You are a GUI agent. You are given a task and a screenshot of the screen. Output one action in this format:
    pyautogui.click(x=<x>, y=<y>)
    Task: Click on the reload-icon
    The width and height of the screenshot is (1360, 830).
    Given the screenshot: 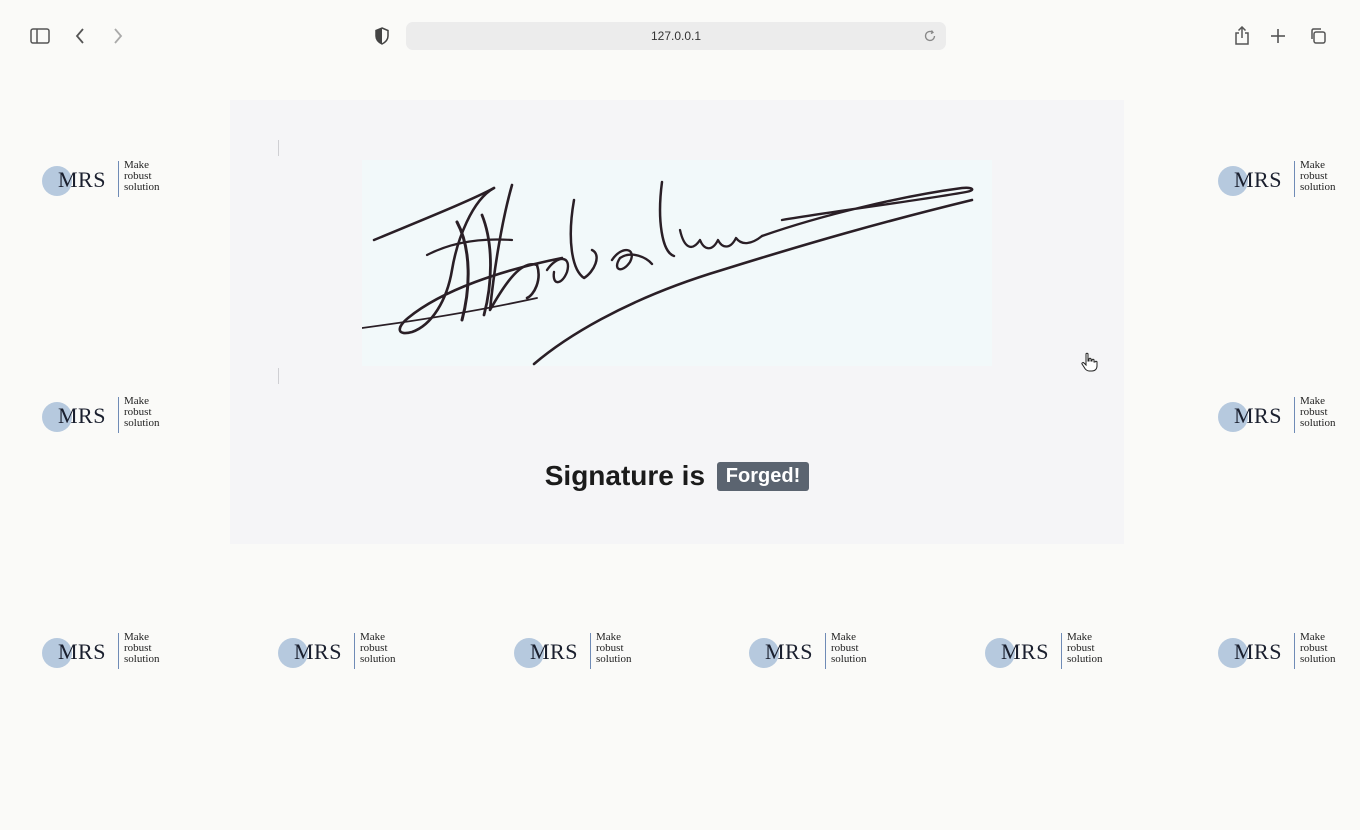 What is the action you would take?
    pyautogui.click(x=930, y=36)
    